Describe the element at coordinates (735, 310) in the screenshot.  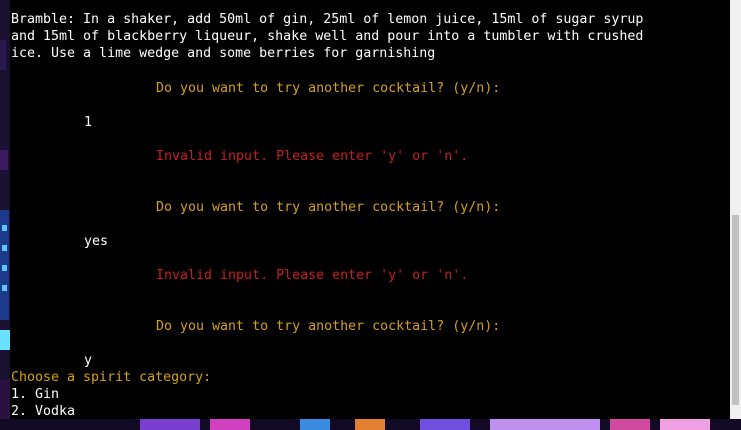
I see `scrollbar-thumb` at that location.